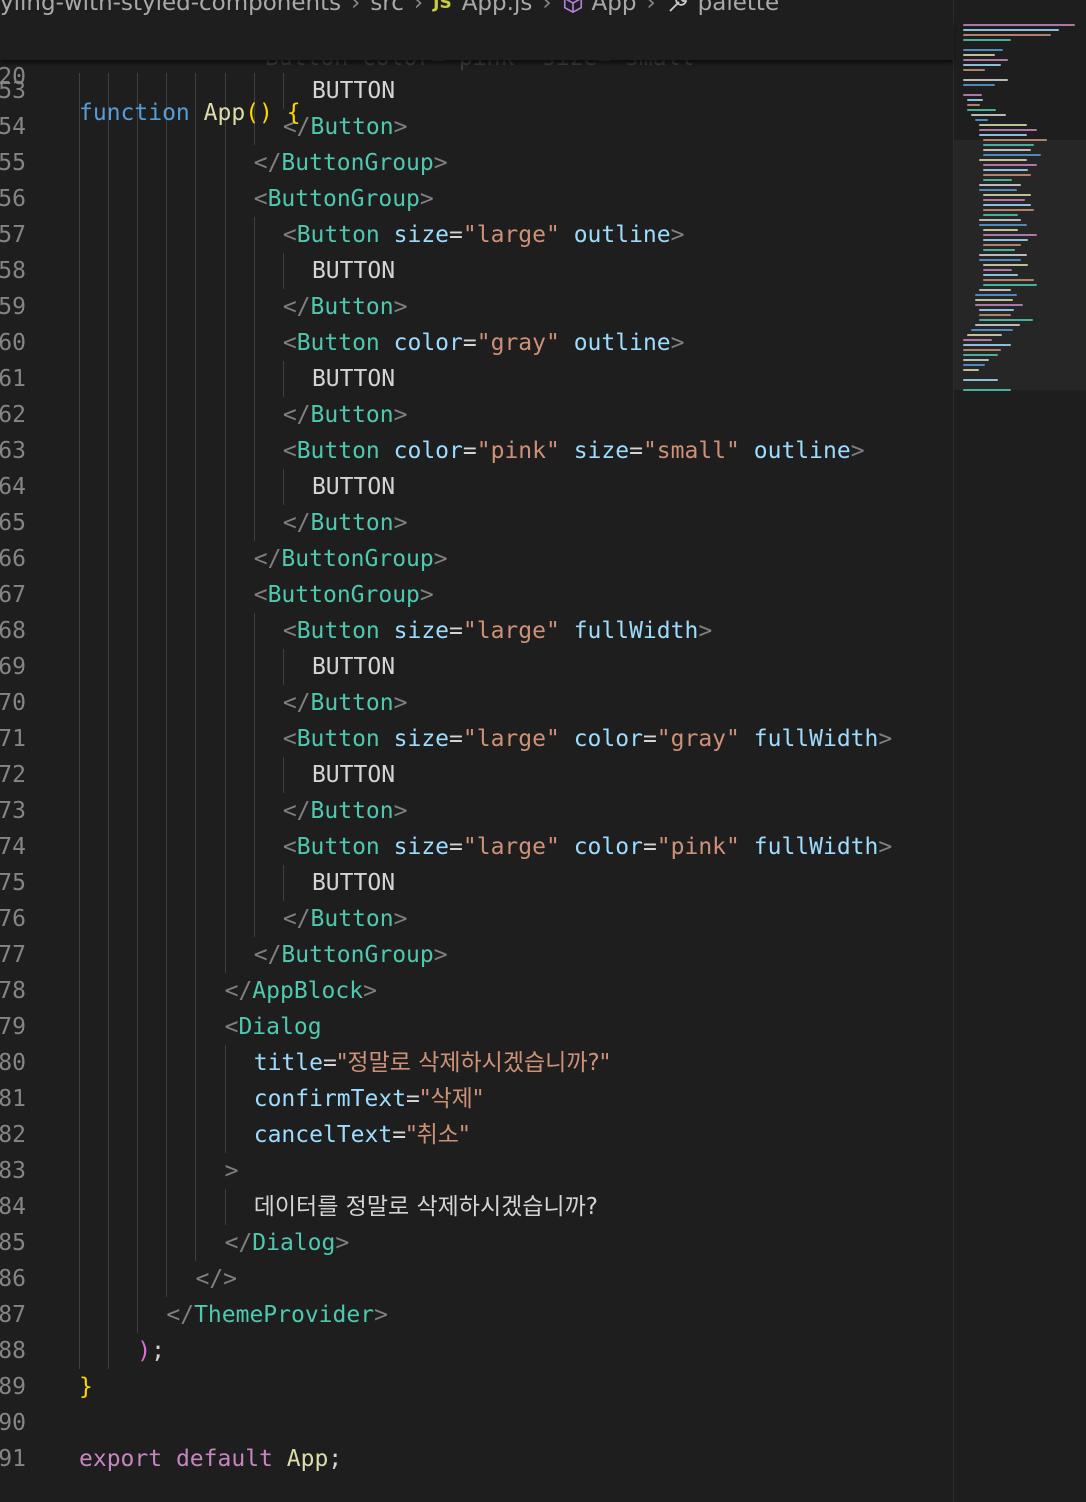 Image resolution: width=1086 pixels, height=1502 pixels. I want to click on code-line: 73 </Button>, so click(476, 811).